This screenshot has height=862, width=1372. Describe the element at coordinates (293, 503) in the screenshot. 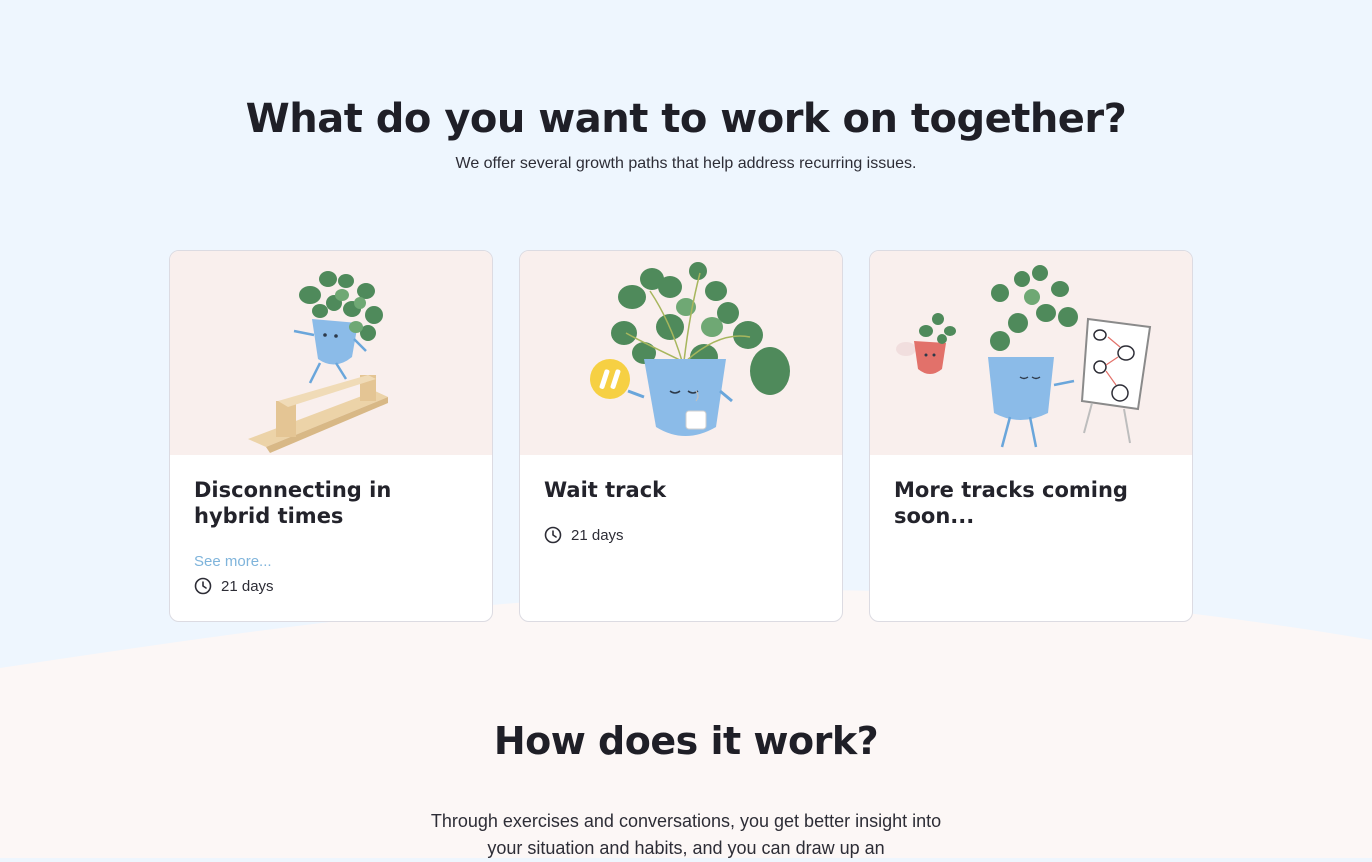

I see `track-title: Disconnecting in hybrid times` at that location.